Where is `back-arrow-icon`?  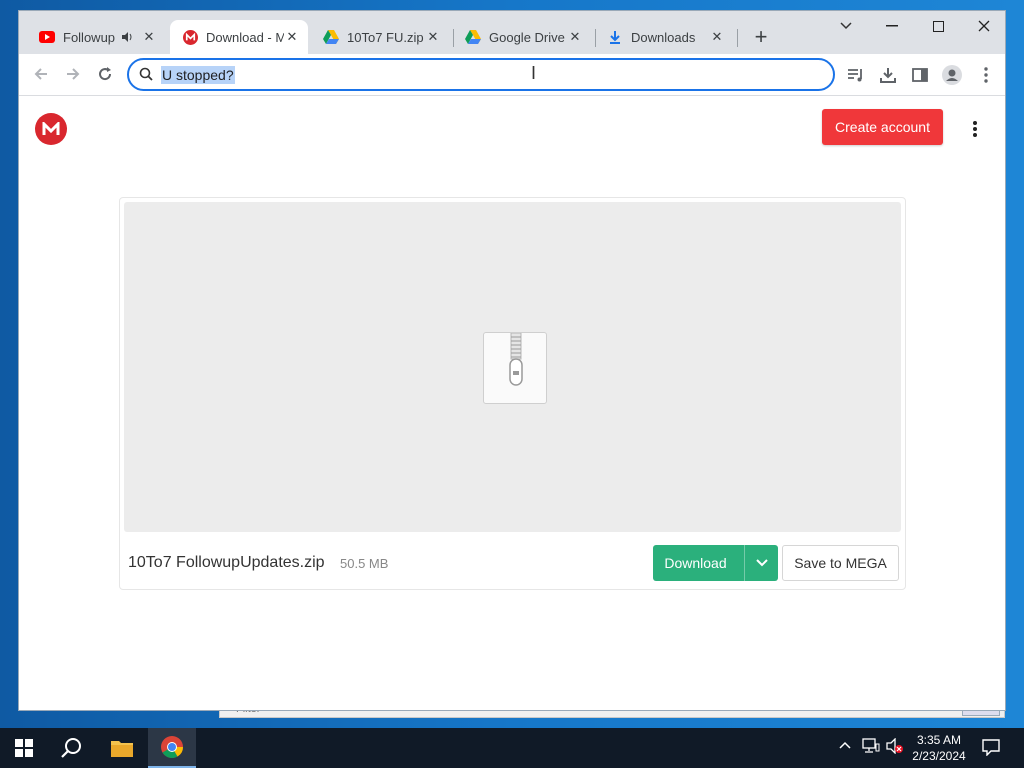 back-arrow-icon is located at coordinates (40, 74).